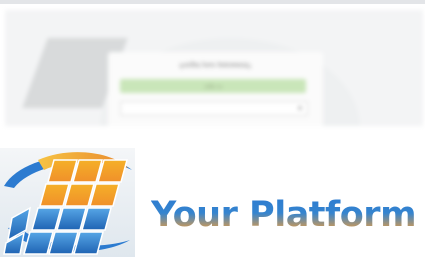 The width and height of the screenshot is (425, 262). Describe the element at coordinates (215, 64) in the screenshot. I see `reflection-card-title: Forgot your password?` at that location.